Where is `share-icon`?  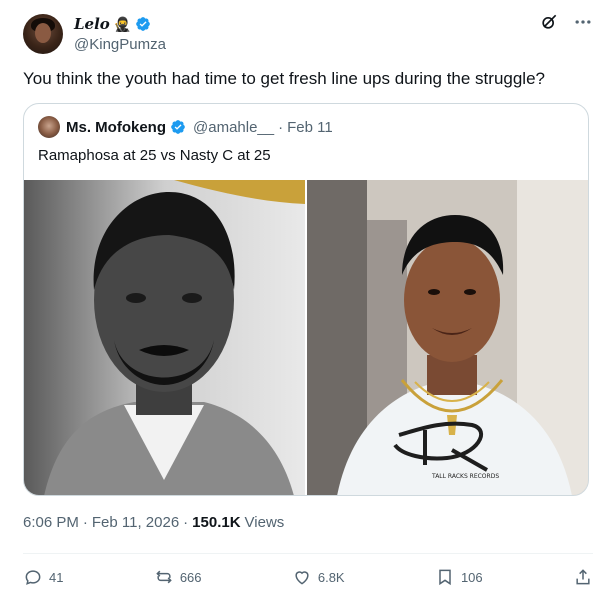 share-icon is located at coordinates (583, 577).